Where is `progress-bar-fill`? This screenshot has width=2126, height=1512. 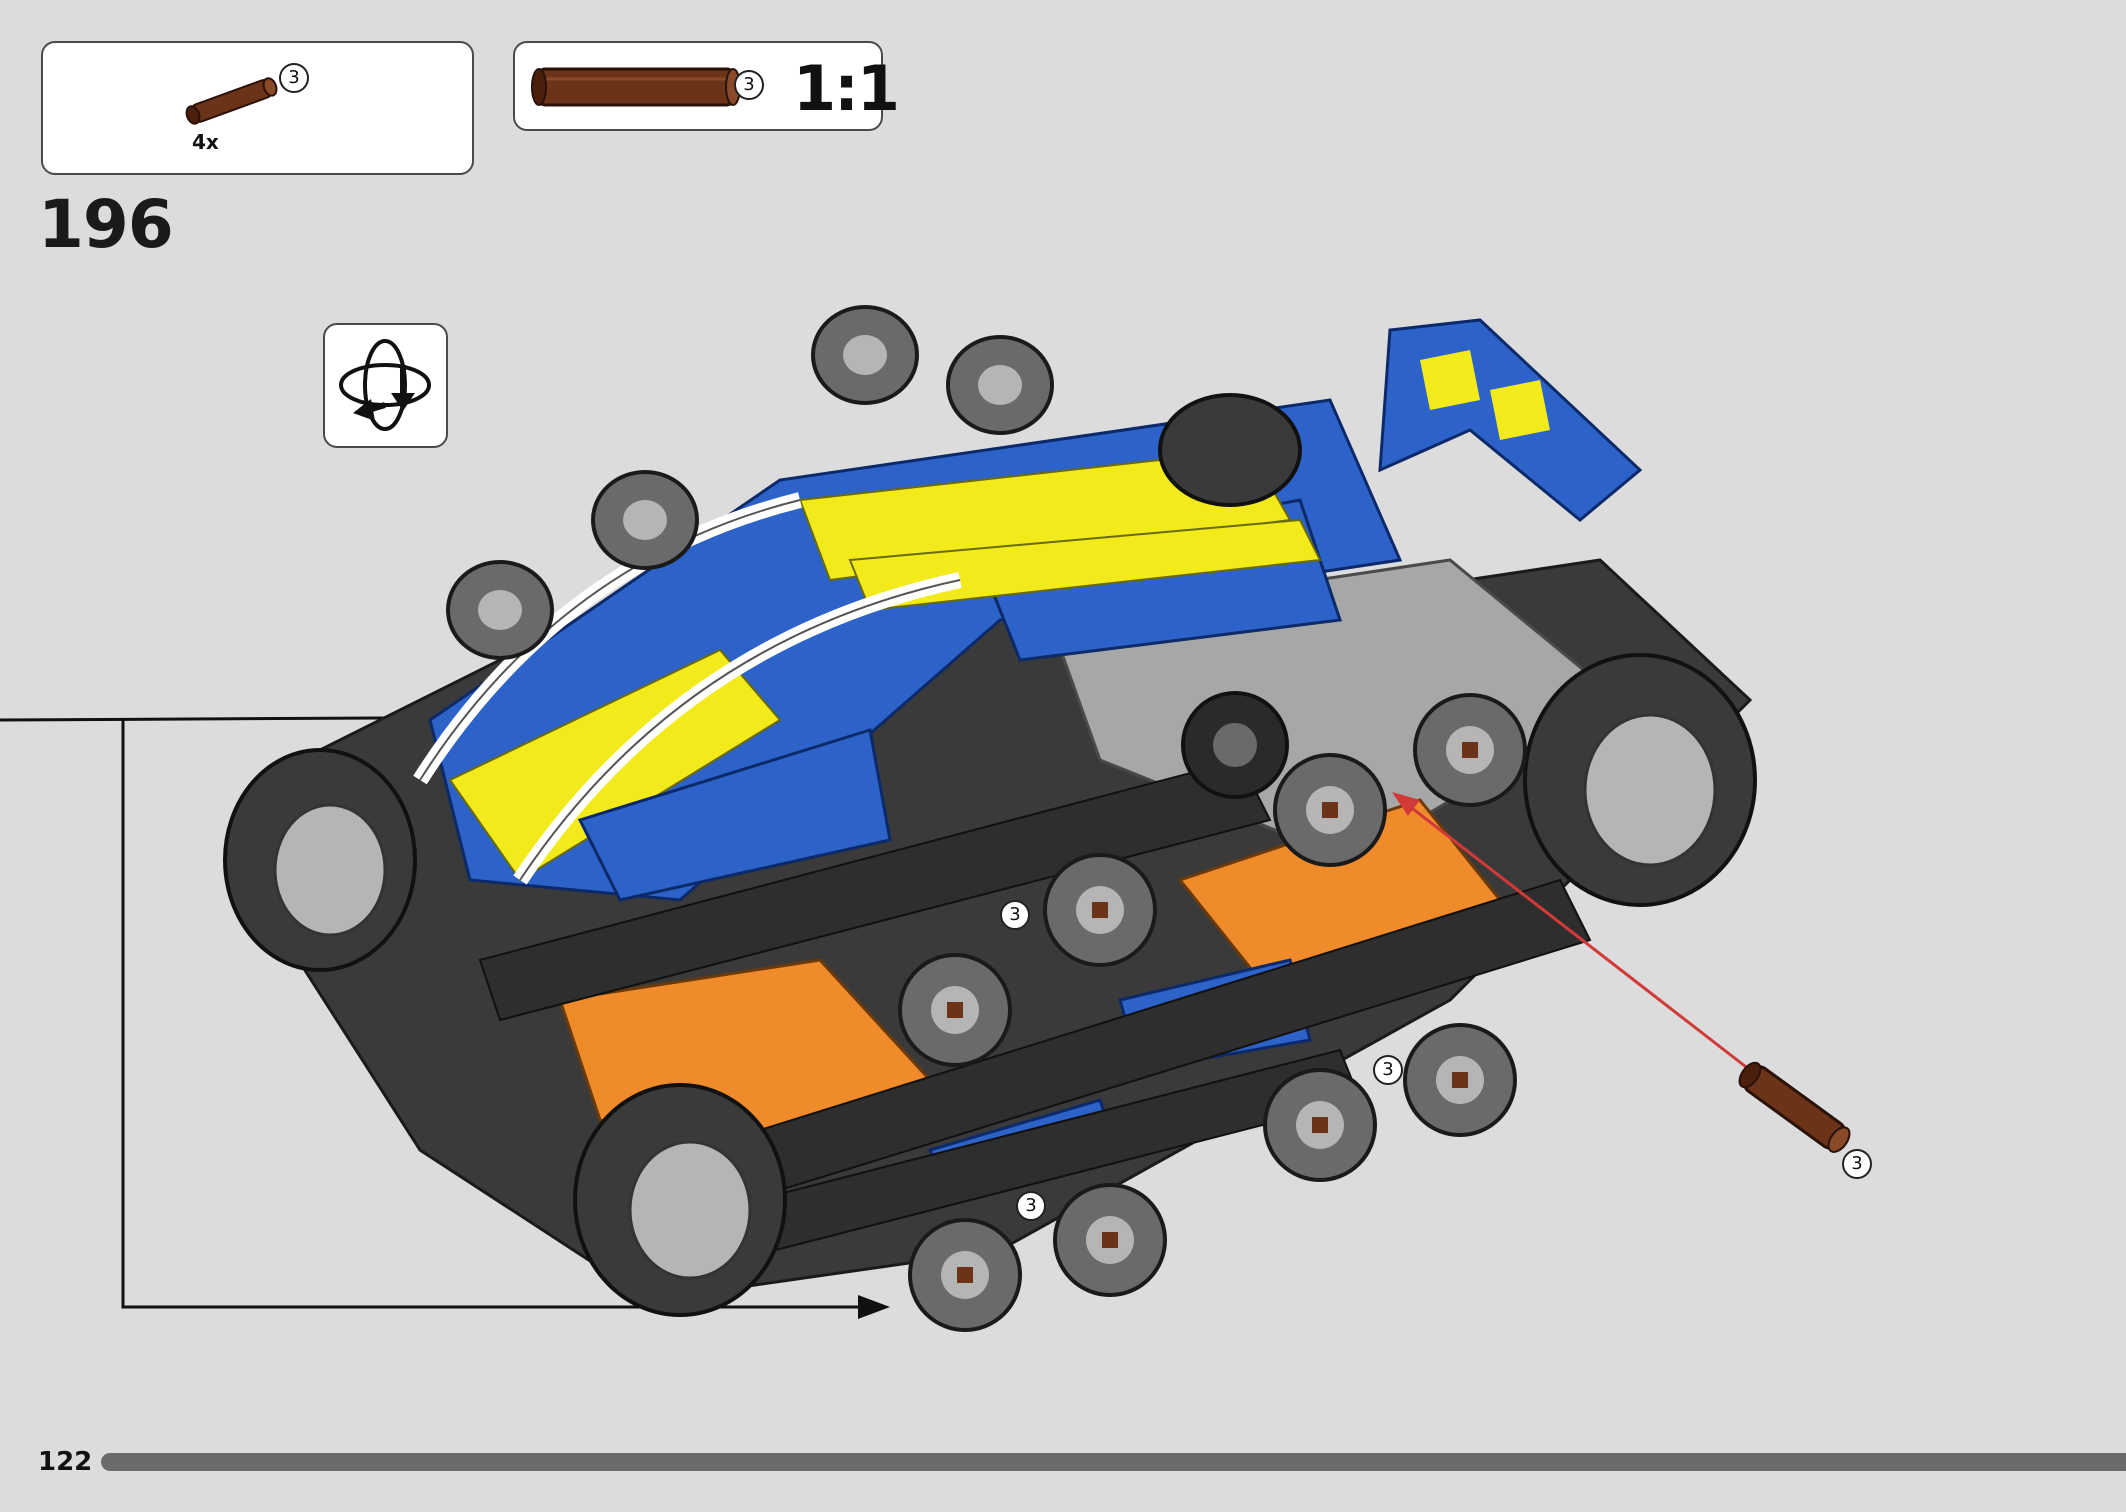
progress-bar-fill is located at coordinates (1113, 1462).